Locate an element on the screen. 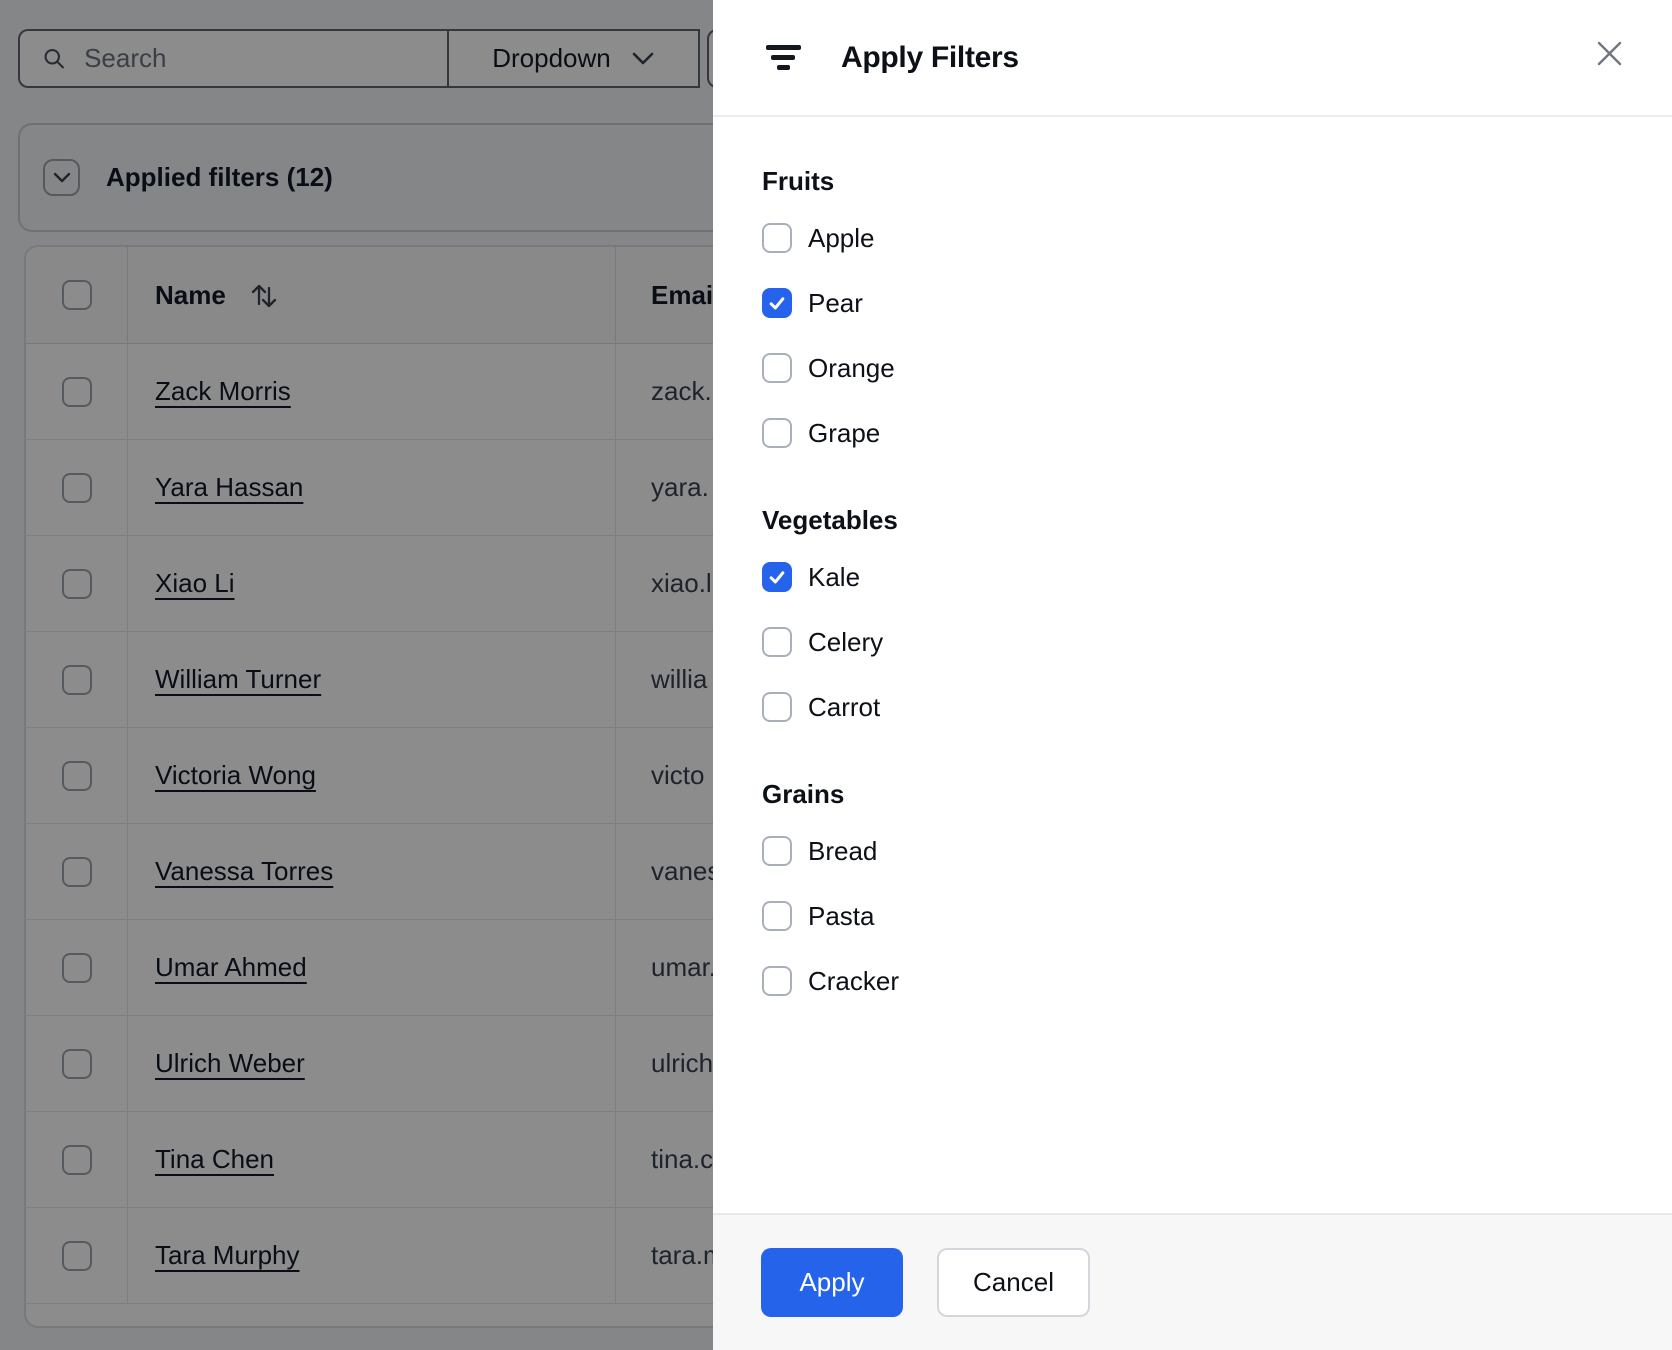 The height and width of the screenshot is (1350, 1672). panel-footer: Apply Cancel is located at coordinates (1192, 1281).